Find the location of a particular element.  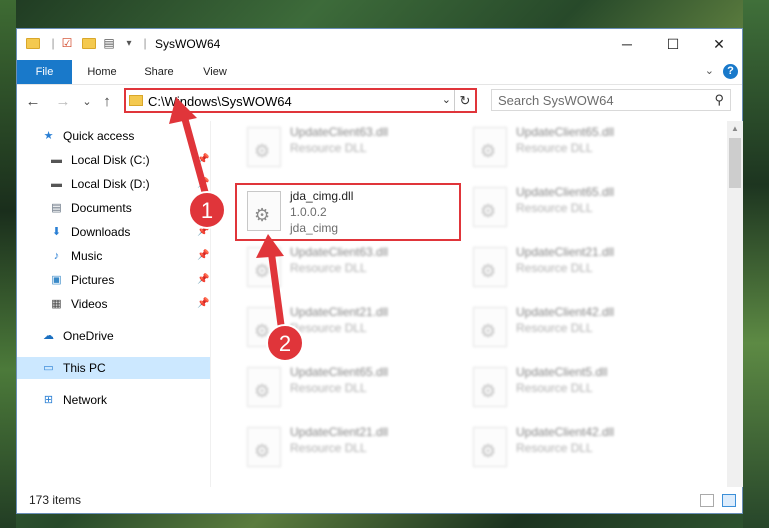

maximize-button: ☐ is located at coordinates (673, 44).